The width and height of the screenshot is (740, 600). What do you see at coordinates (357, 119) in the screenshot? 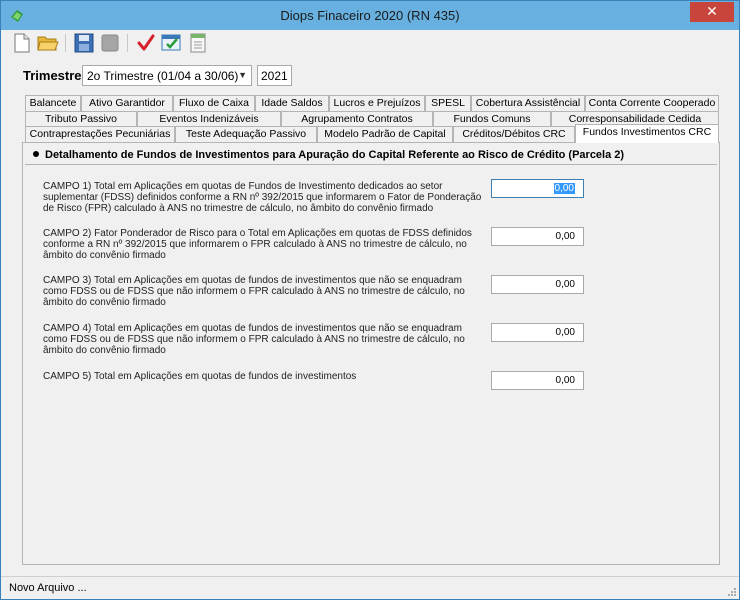
I see `tab-agrupamento-contratos: Agrupamento Contratos` at bounding box center [357, 119].